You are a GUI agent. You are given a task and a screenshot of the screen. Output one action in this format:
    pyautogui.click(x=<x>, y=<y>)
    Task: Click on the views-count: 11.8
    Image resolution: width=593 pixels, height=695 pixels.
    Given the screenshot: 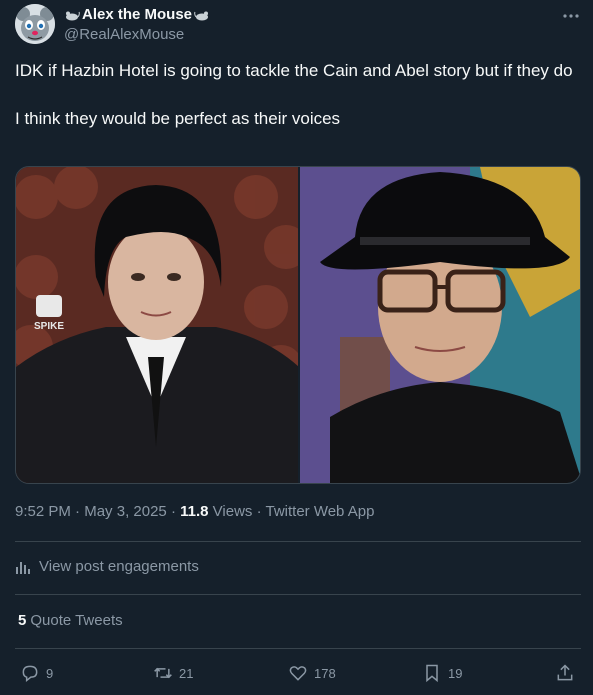 What is the action you would take?
    pyautogui.click(x=194, y=511)
    